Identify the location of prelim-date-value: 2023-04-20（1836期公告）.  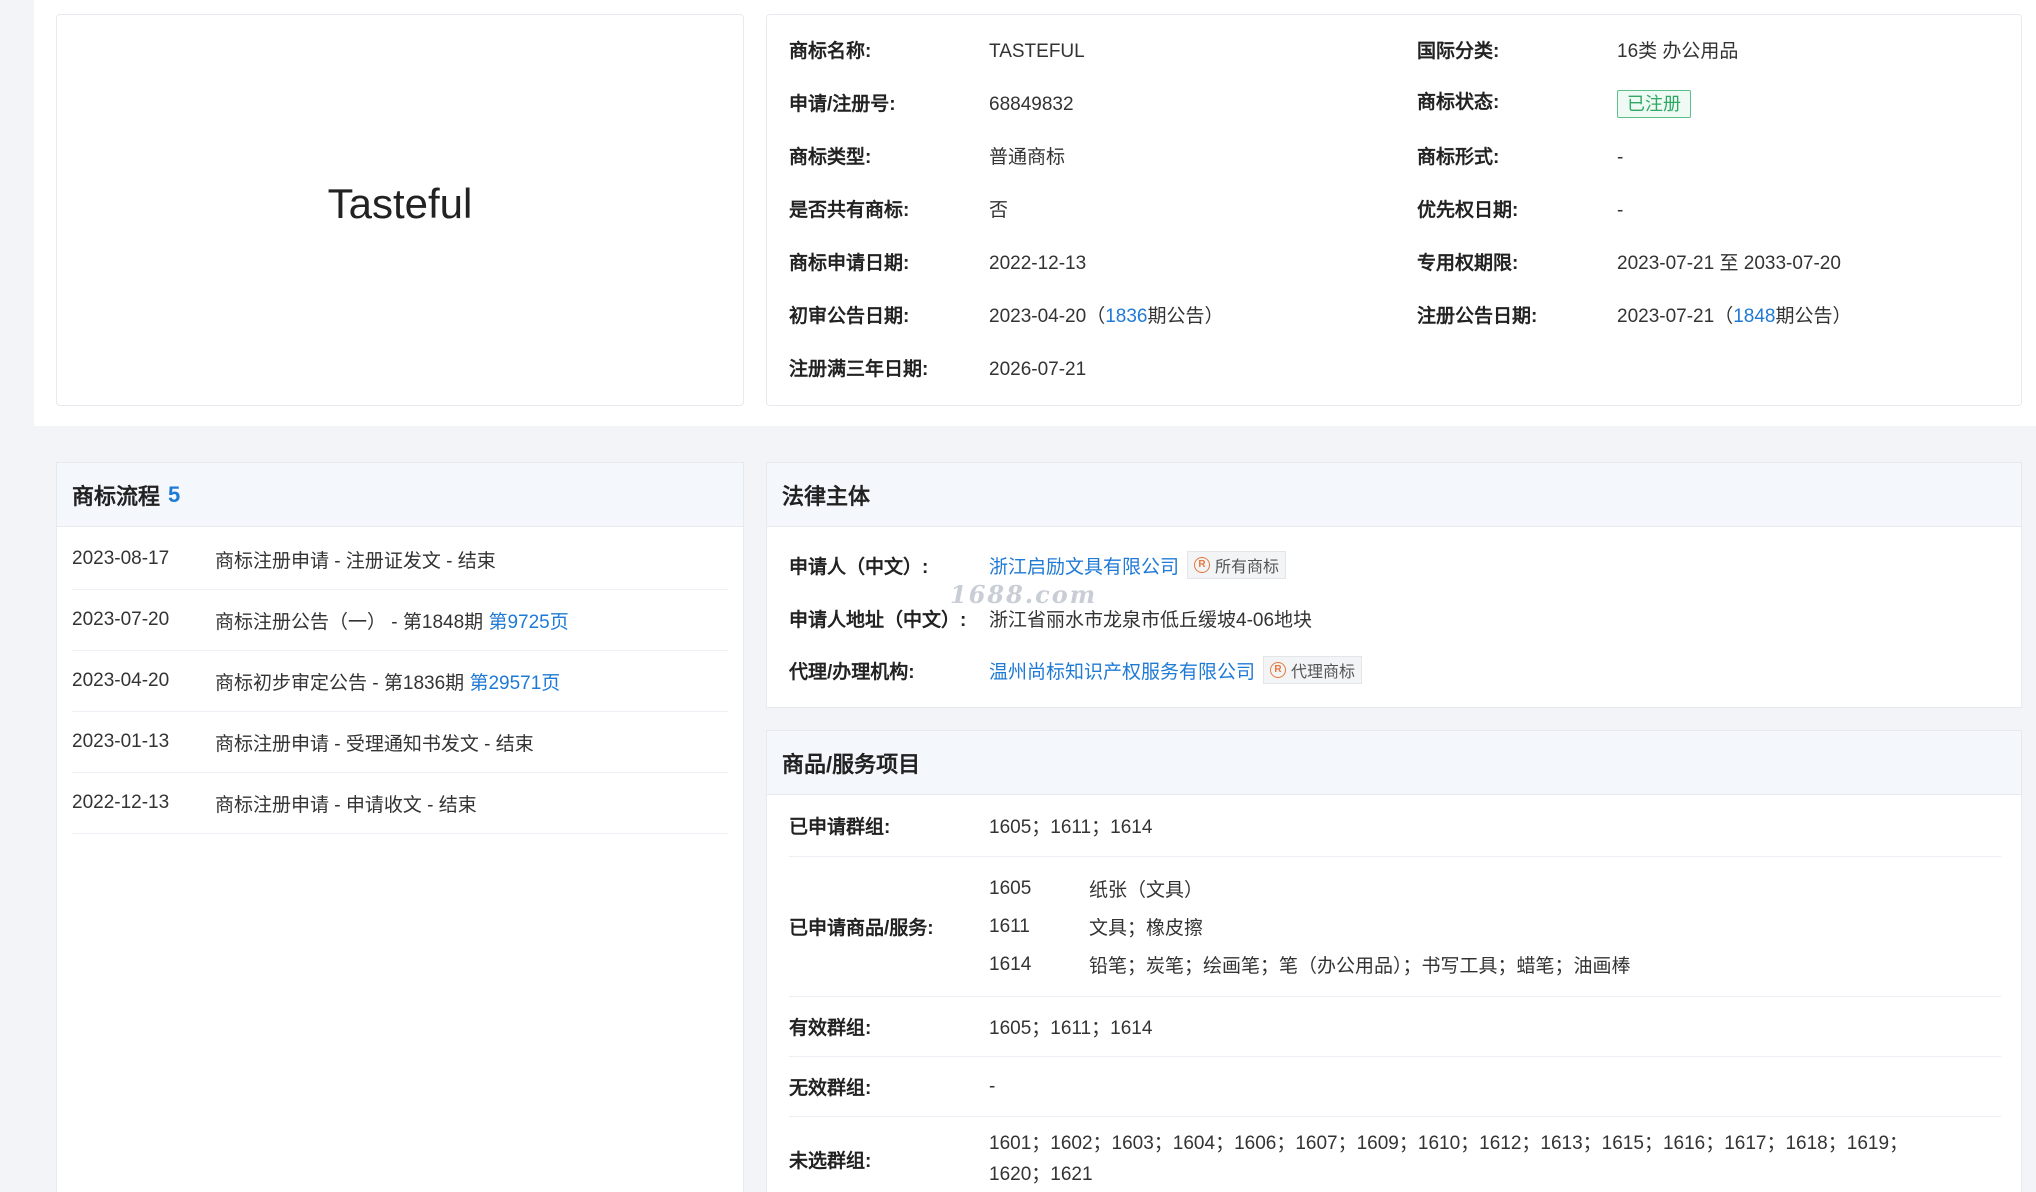
(1106, 316).